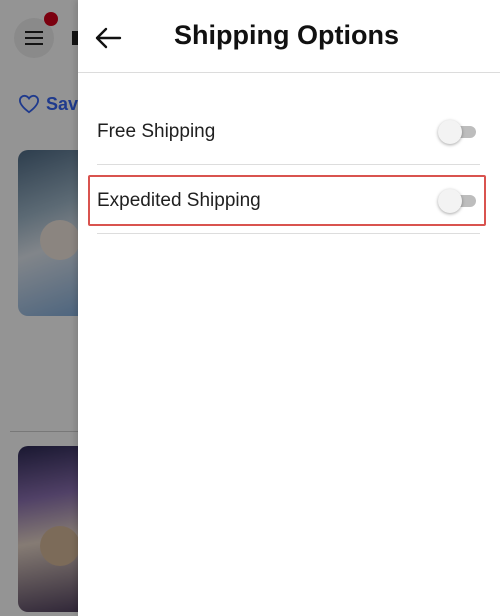  What do you see at coordinates (286, 35) in the screenshot?
I see `page-title: Shipping Options` at bounding box center [286, 35].